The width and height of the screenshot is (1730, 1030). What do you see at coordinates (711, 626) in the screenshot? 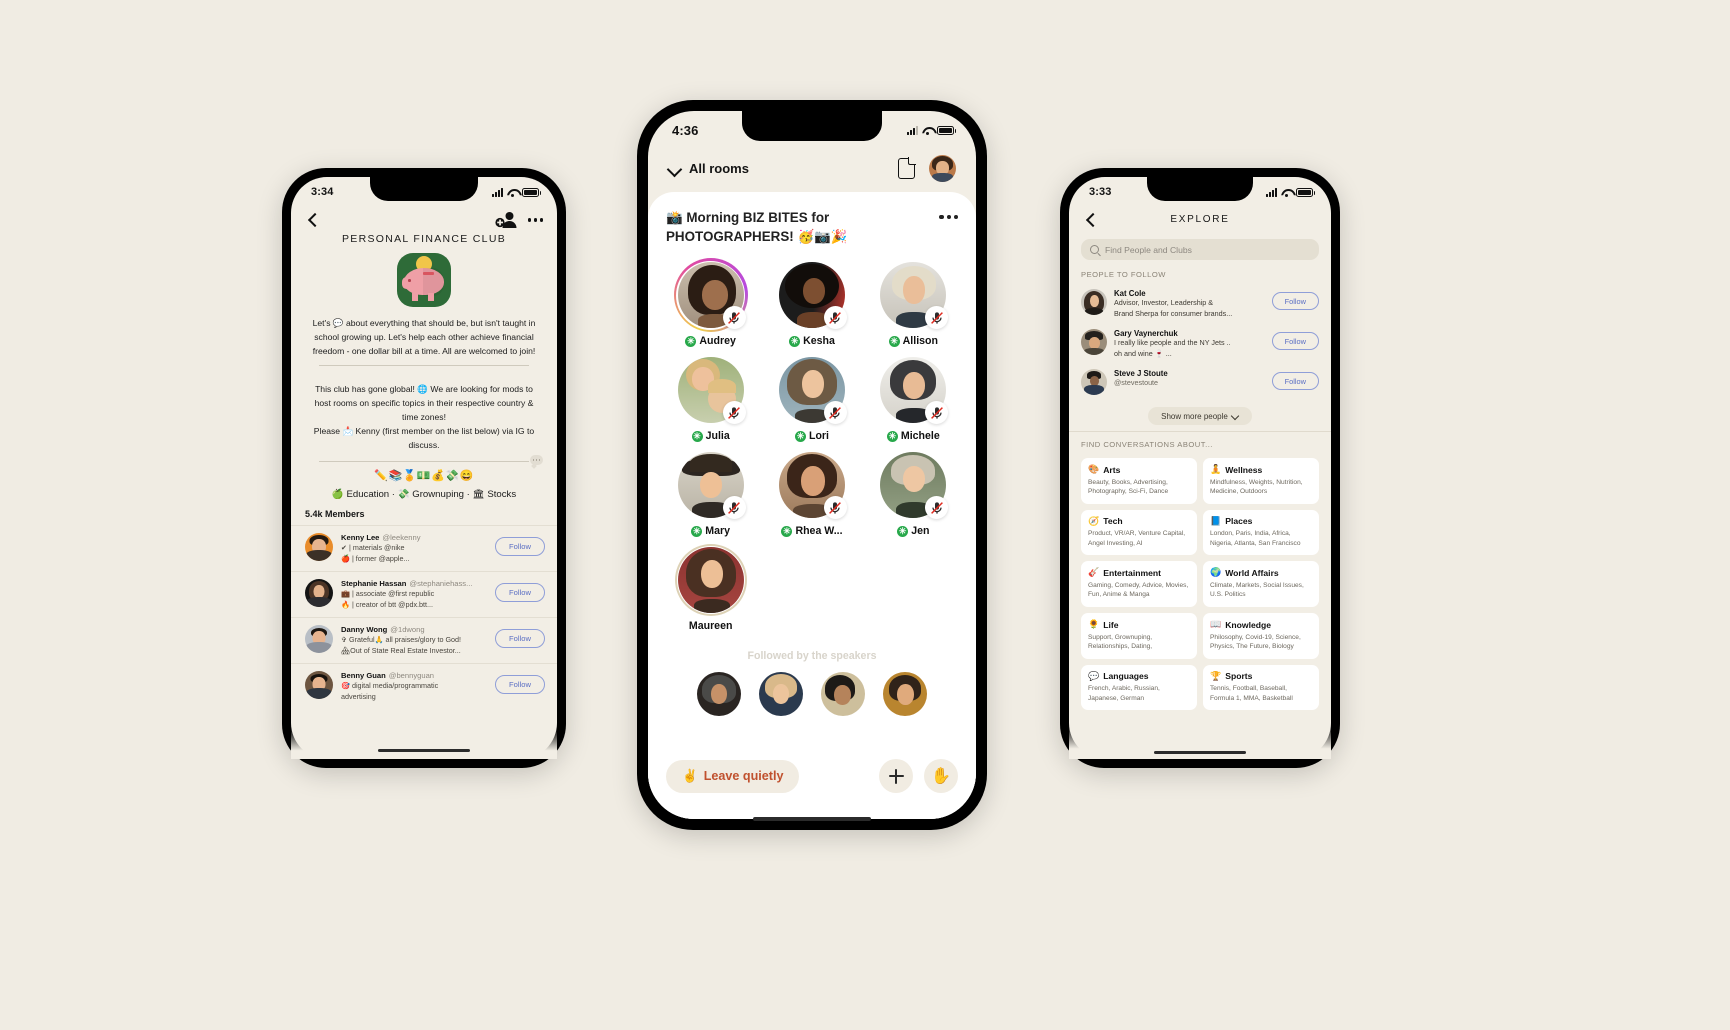
I see `speaker-name-row: Maureen` at bounding box center [711, 626].